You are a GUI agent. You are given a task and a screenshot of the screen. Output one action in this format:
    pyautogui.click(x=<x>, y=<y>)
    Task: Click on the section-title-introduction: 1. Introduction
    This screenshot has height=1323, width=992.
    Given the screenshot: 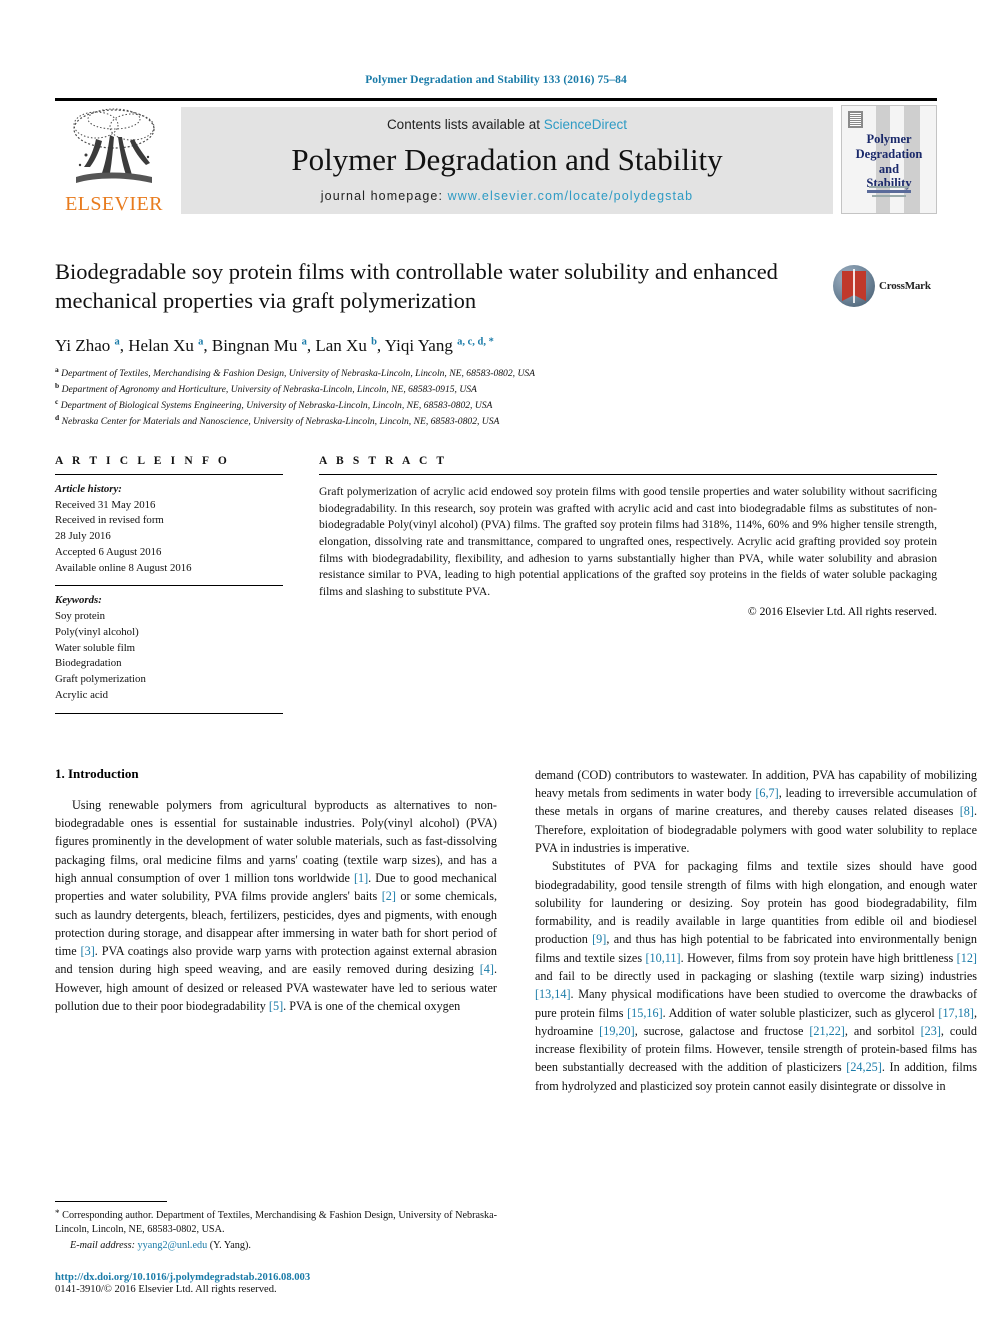 What is the action you would take?
    pyautogui.click(x=97, y=773)
    